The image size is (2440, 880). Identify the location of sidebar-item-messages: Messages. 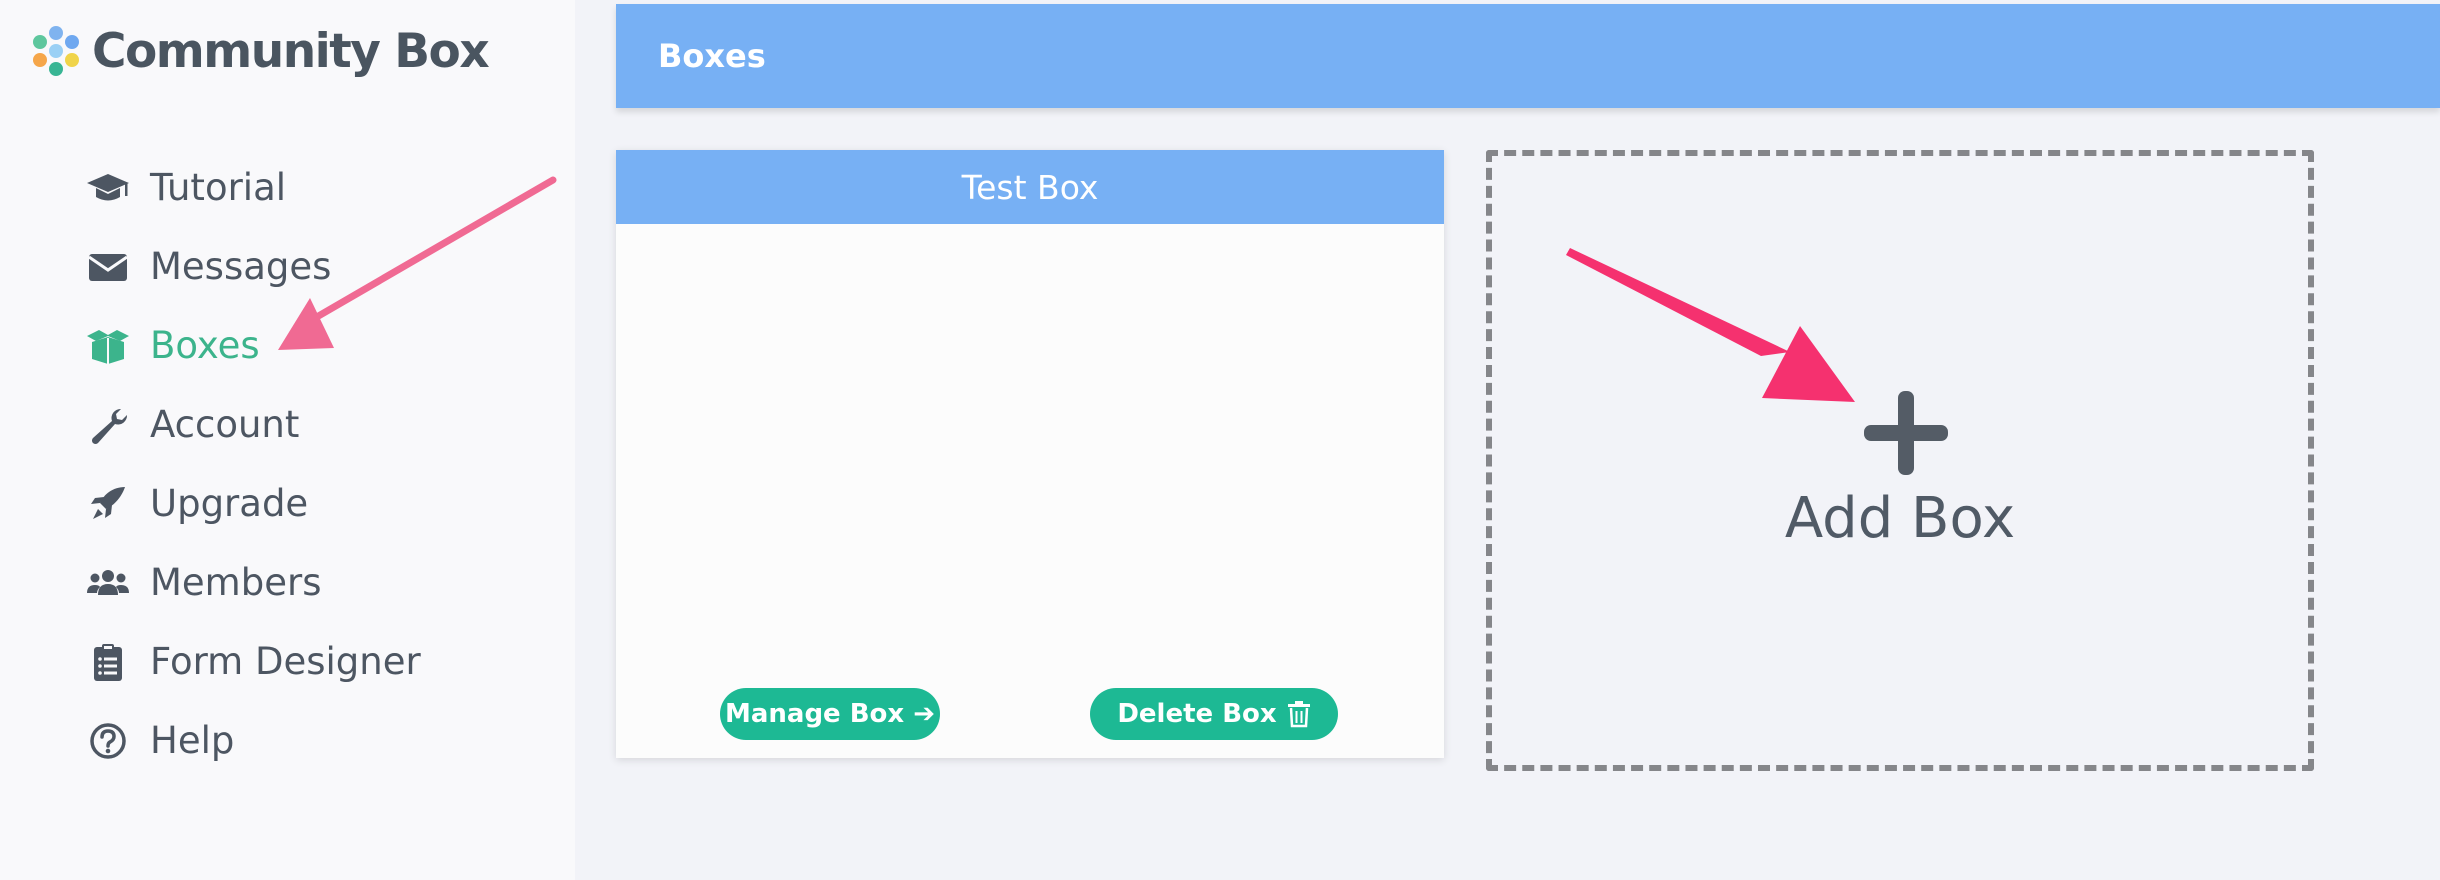
(320, 266).